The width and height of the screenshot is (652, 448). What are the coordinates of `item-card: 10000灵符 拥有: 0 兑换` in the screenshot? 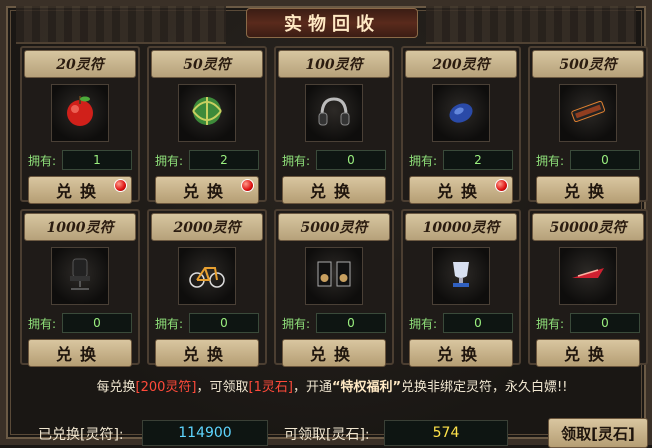 It's located at (461, 288).